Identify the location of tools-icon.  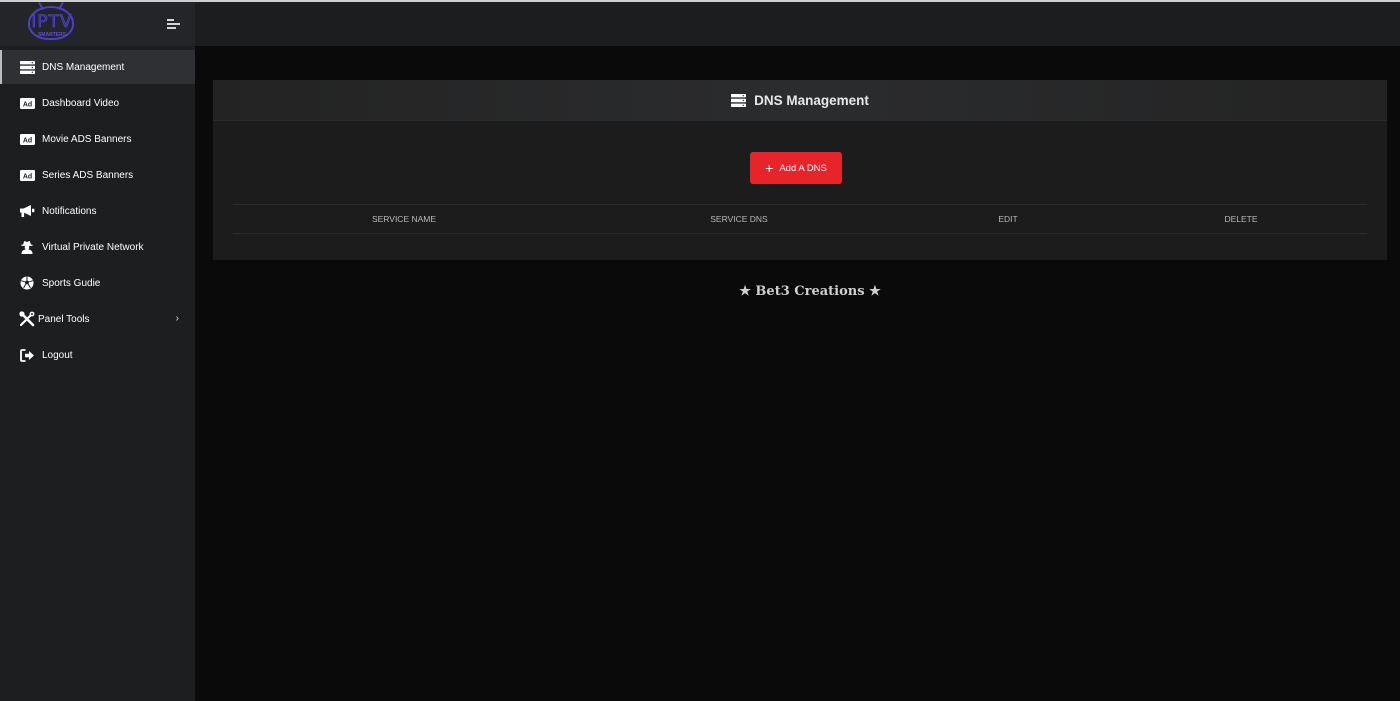
(27, 319).